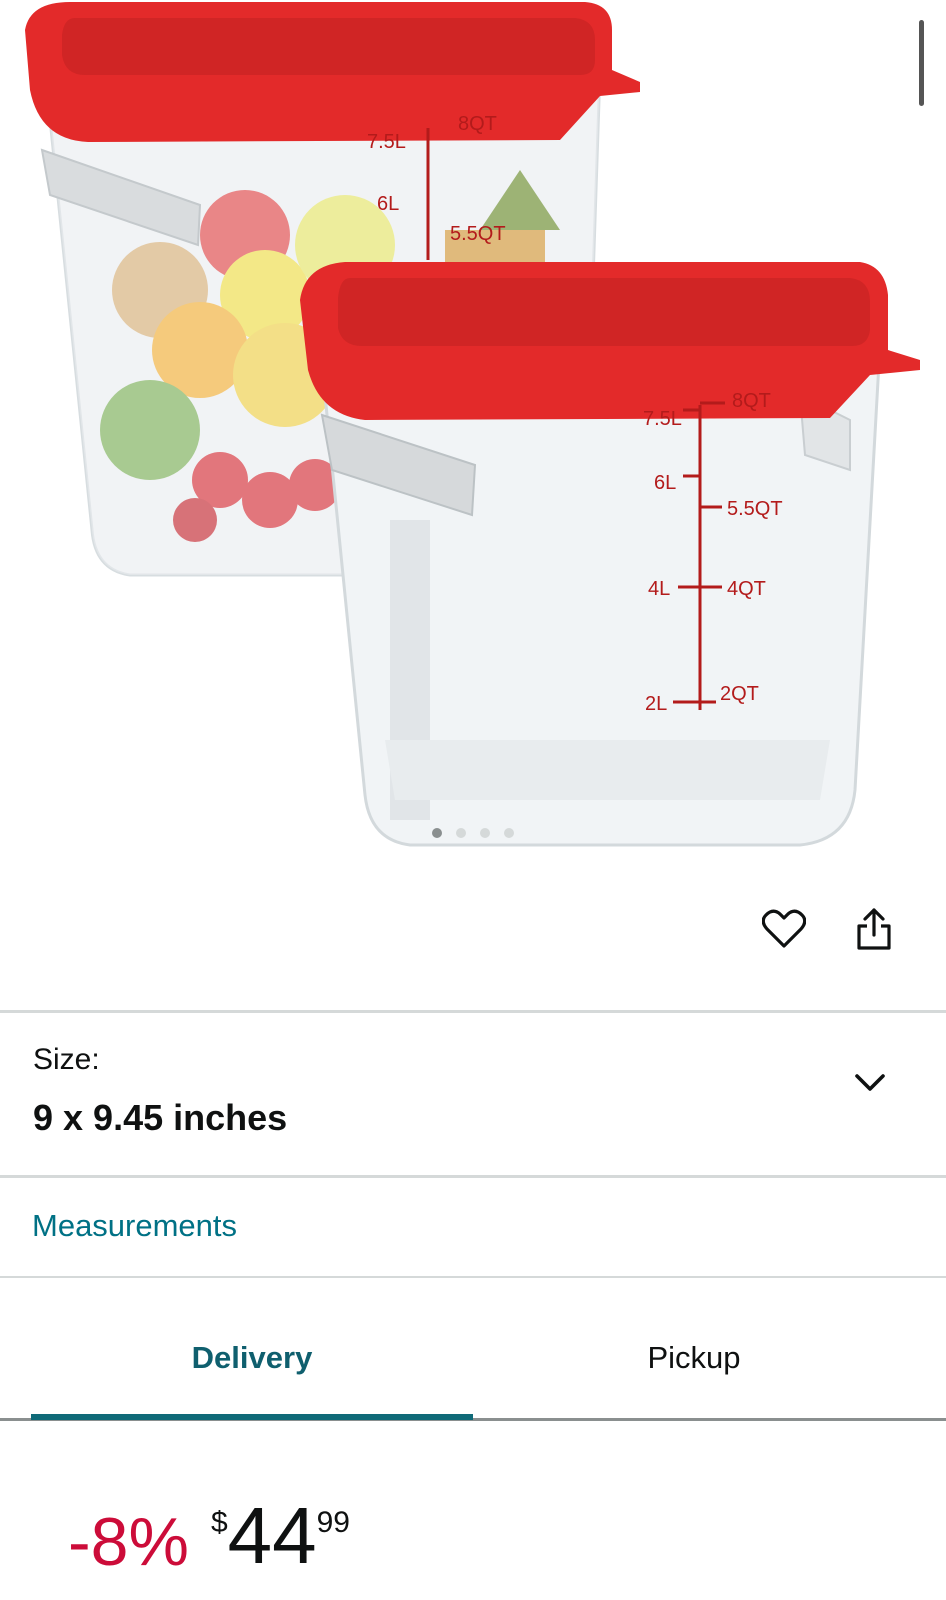 The height and width of the screenshot is (1600, 946). Describe the element at coordinates (252, 1417) in the screenshot. I see `tab-active-indicator` at that location.